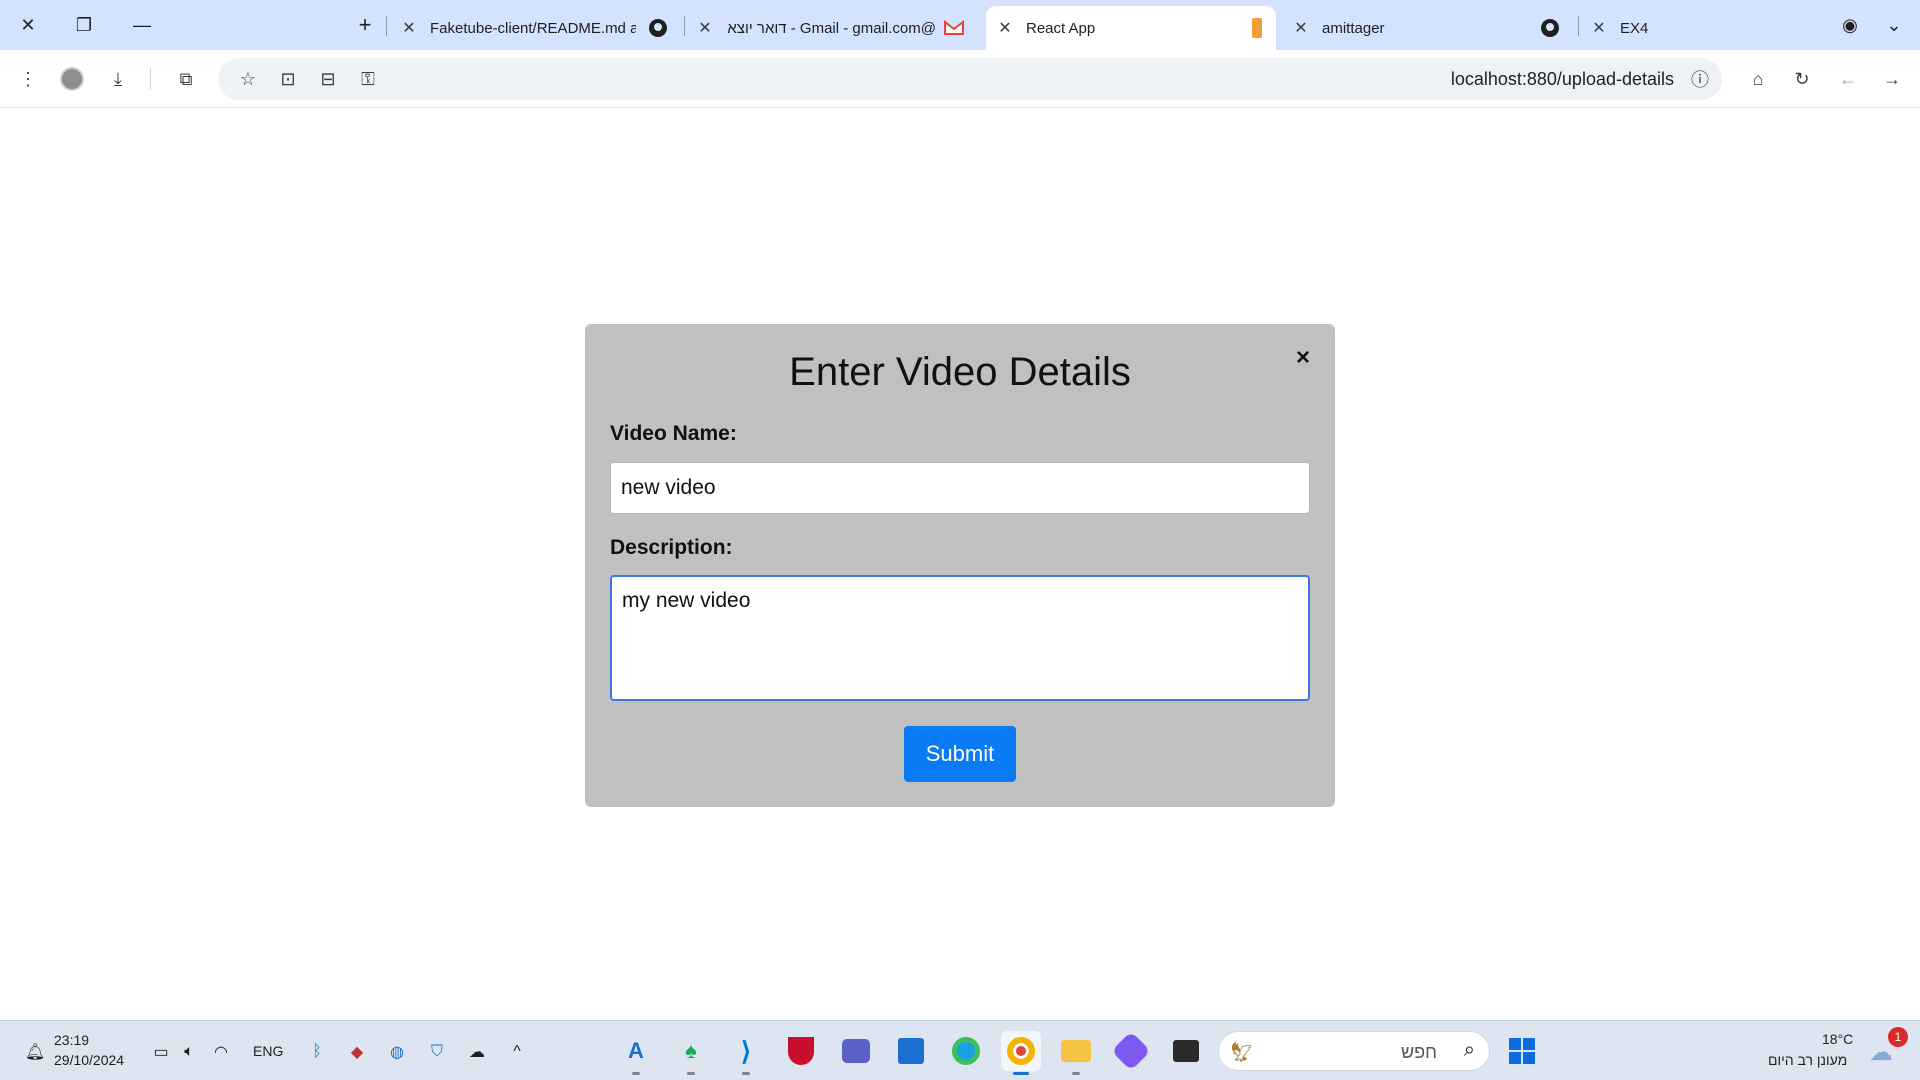 The height and width of the screenshot is (1080, 1920). What do you see at coordinates (317, 1052) in the screenshot?
I see `bluetooth-icon: ᛒ` at bounding box center [317, 1052].